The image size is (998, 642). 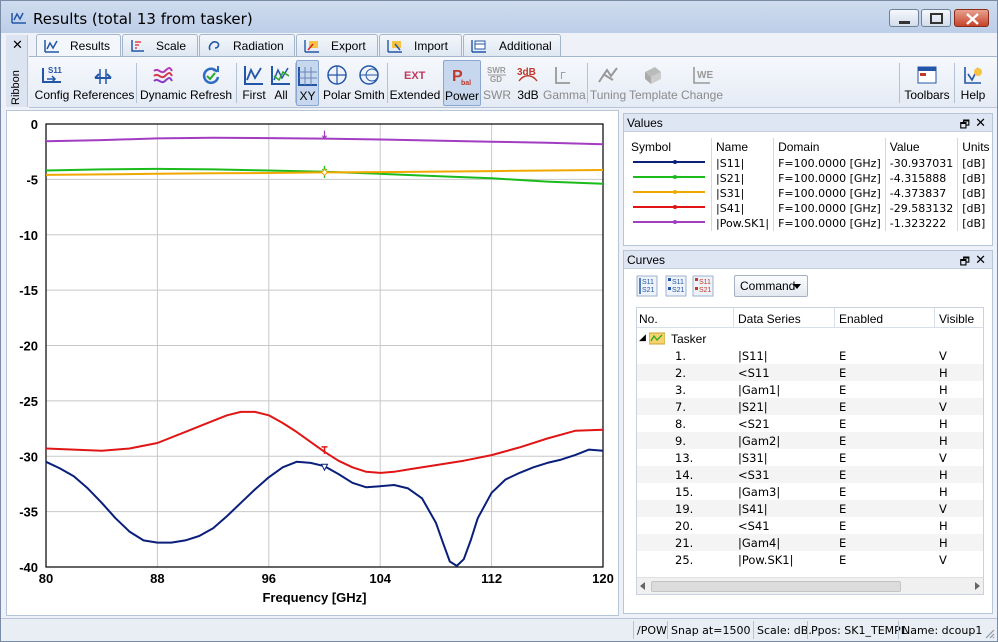 What do you see at coordinates (17, 45) in the screenshot?
I see `ribbon-close-icon: ✕` at bounding box center [17, 45].